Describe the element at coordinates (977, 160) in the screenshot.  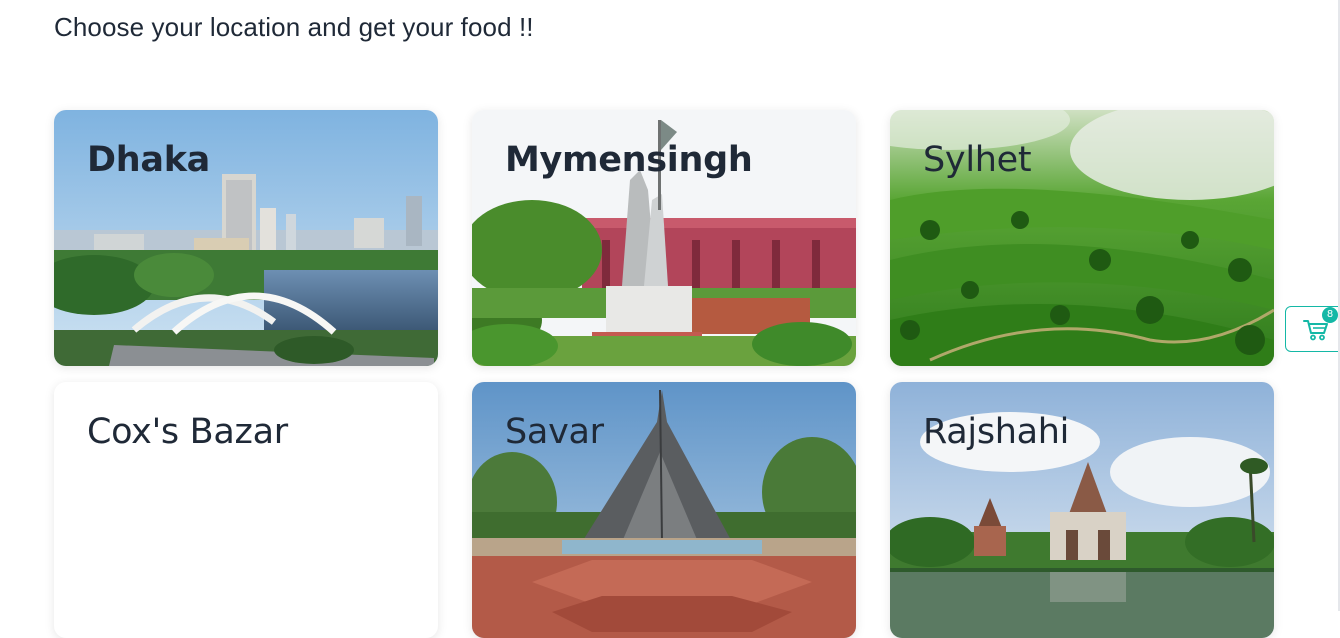
I see `location-name: Sylhet` at that location.